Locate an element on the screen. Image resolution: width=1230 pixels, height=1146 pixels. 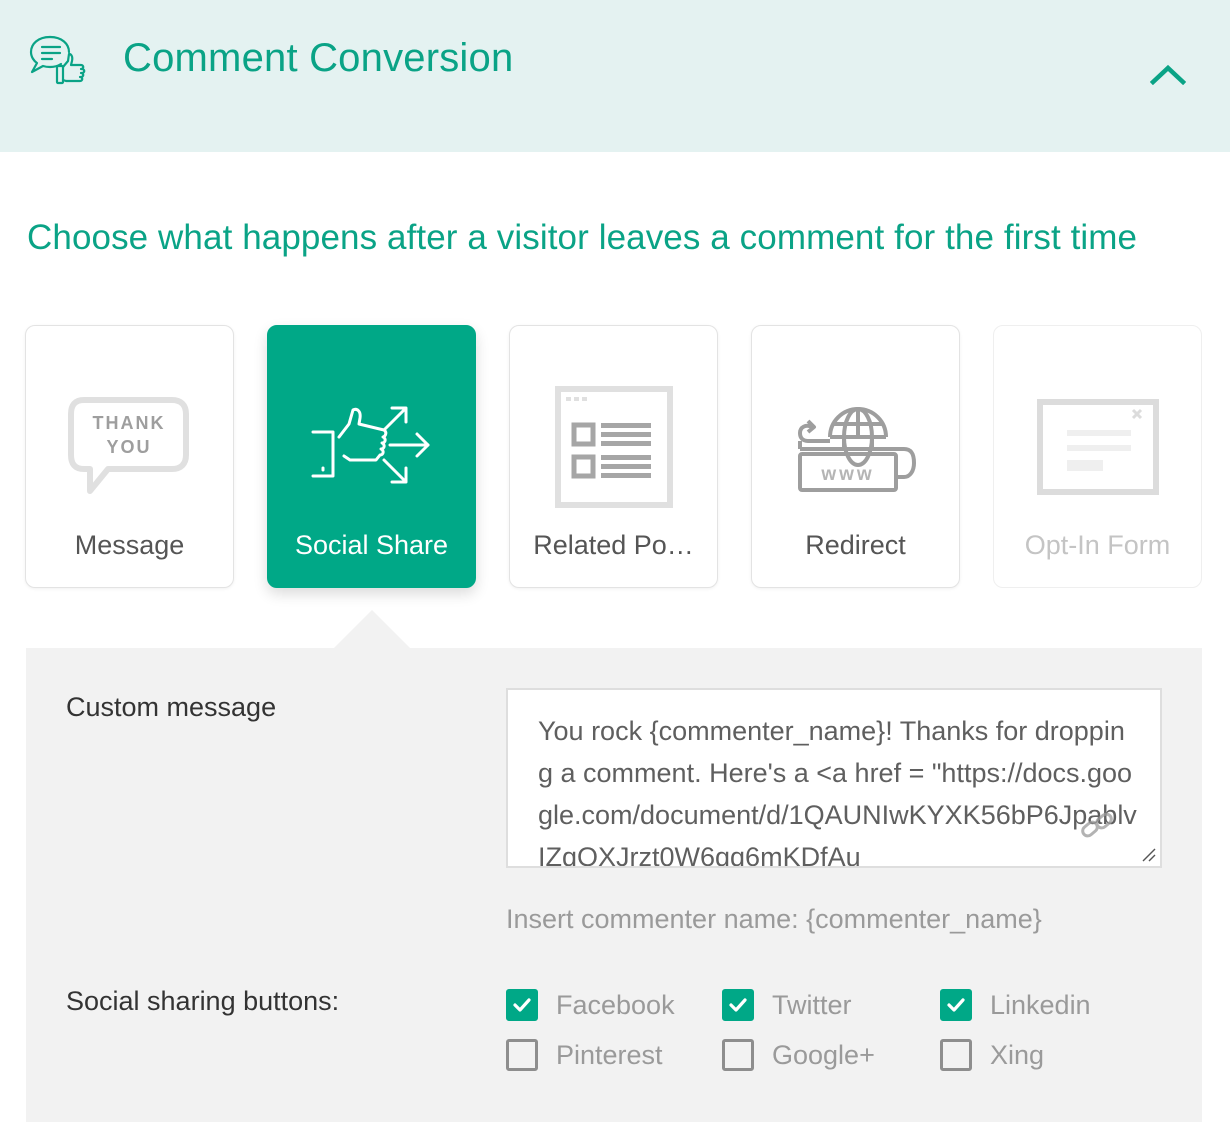
checkbox-label: Linkedin is located at coordinates (1040, 1004).